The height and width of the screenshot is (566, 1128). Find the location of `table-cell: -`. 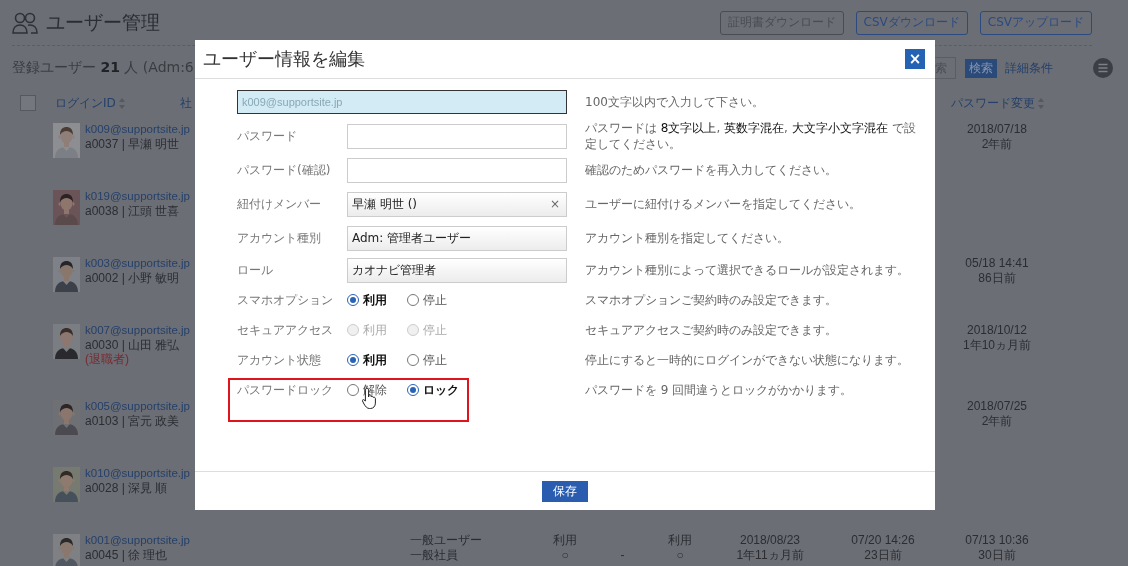

table-cell: - is located at coordinates (622, 555).